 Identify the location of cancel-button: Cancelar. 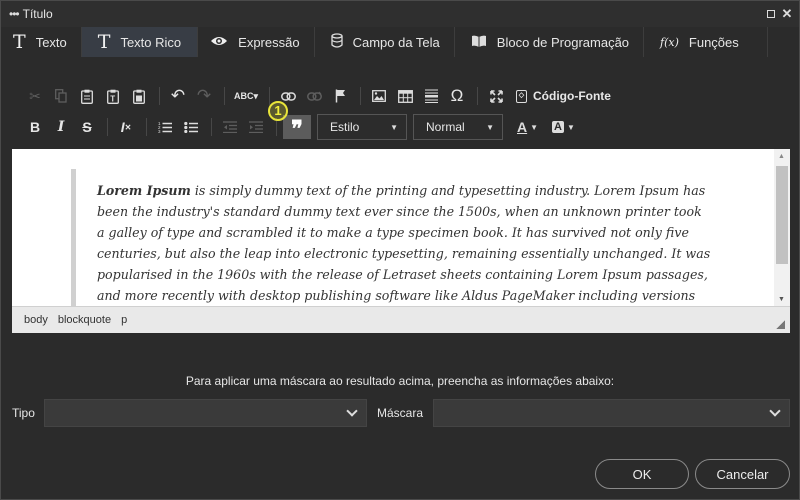
(742, 474).